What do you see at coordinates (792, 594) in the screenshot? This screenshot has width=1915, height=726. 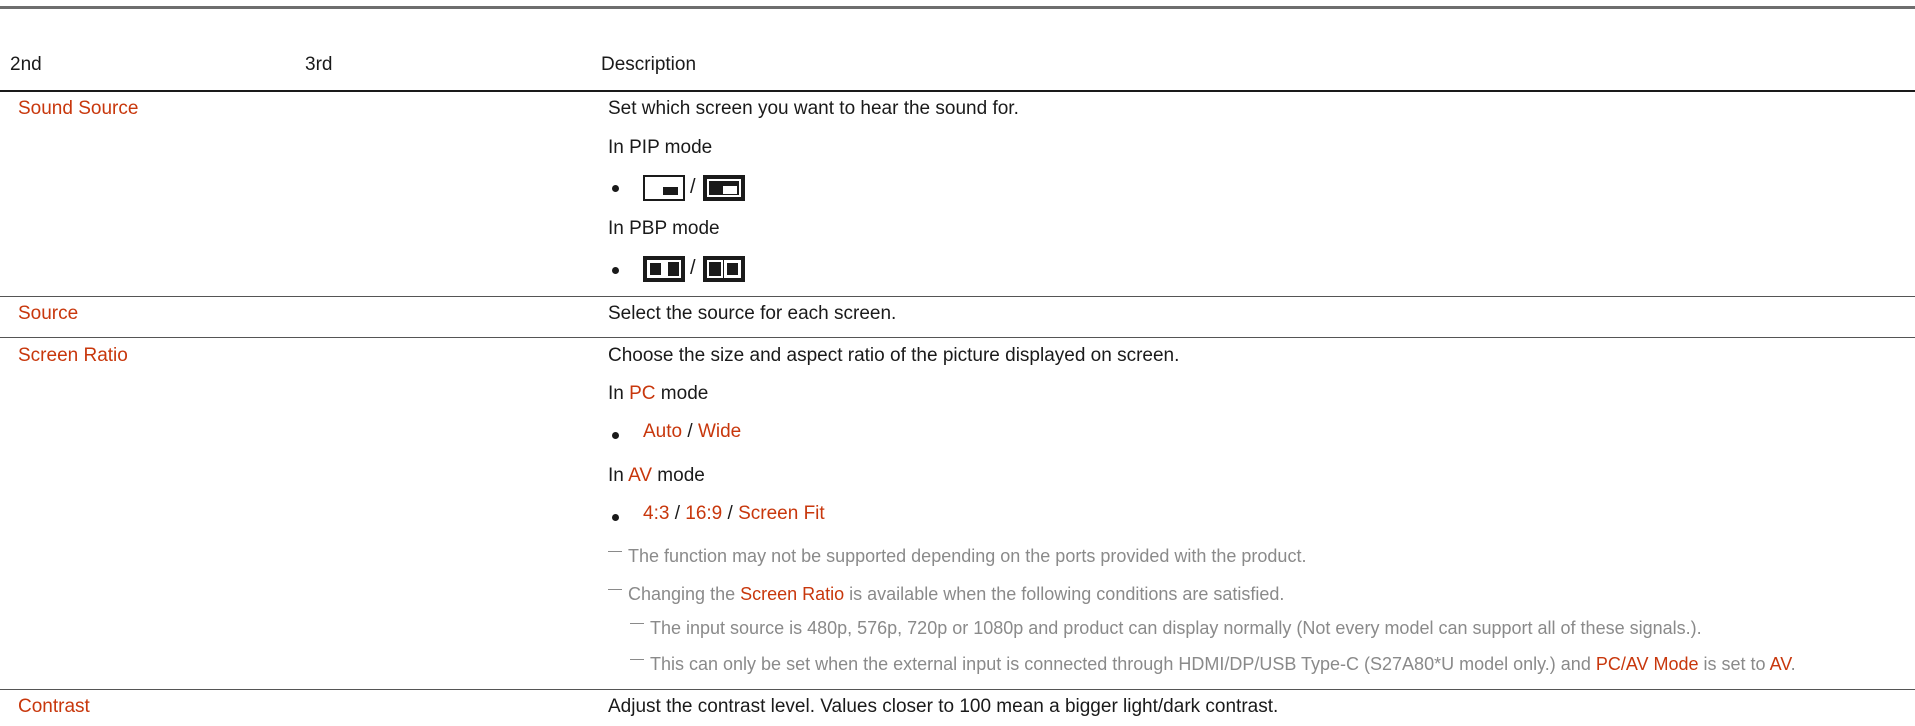 I see `screen-ratio-term: Screen Ratio` at bounding box center [792, 594].